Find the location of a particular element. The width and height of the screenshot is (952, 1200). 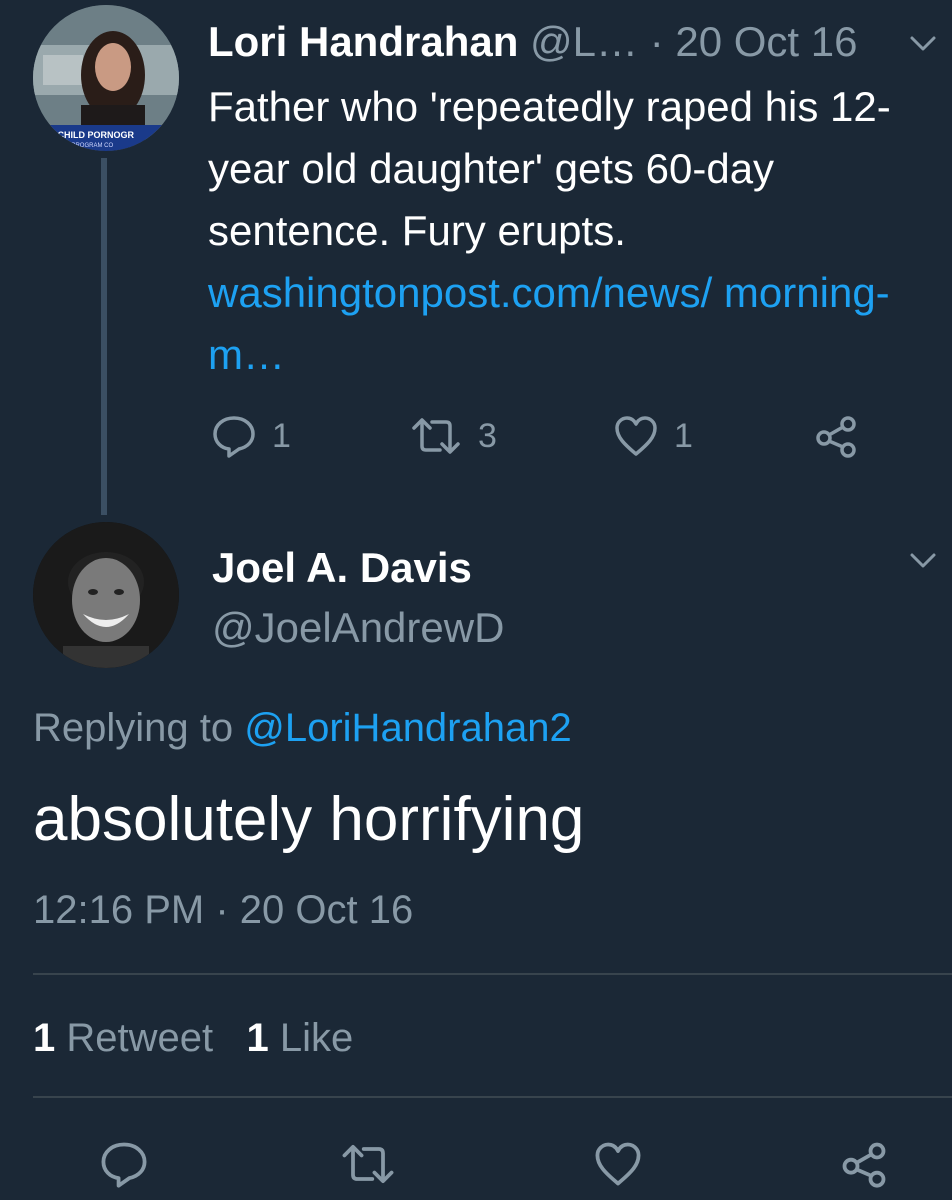

share-button is located at coordinates (864, 1164).